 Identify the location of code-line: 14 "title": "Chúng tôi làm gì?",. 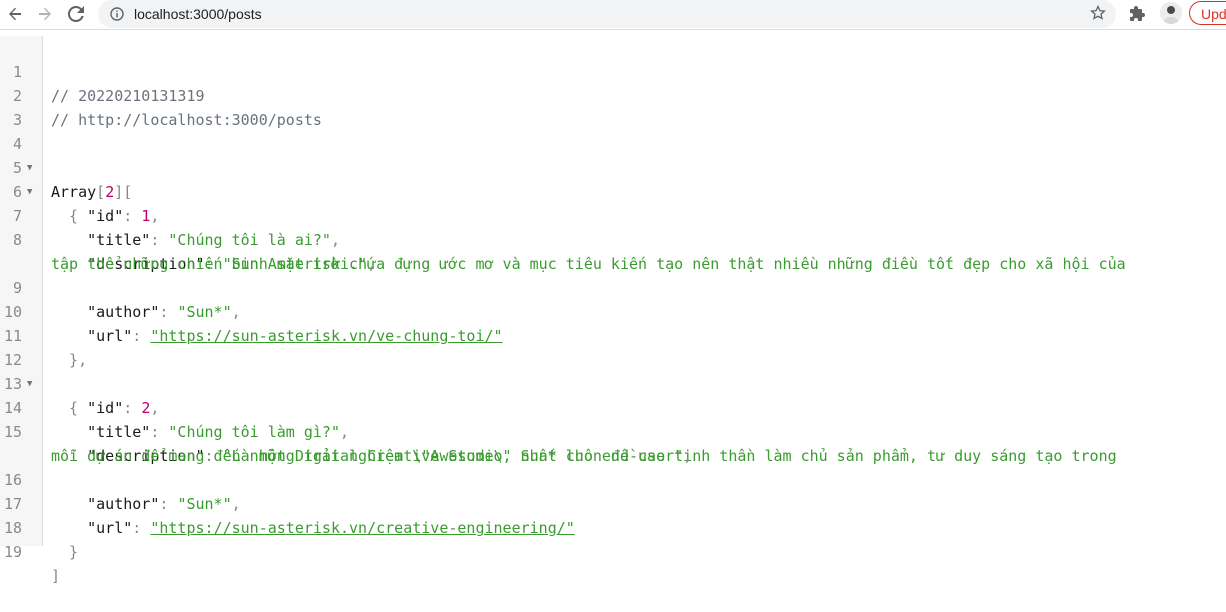
(613, 406).